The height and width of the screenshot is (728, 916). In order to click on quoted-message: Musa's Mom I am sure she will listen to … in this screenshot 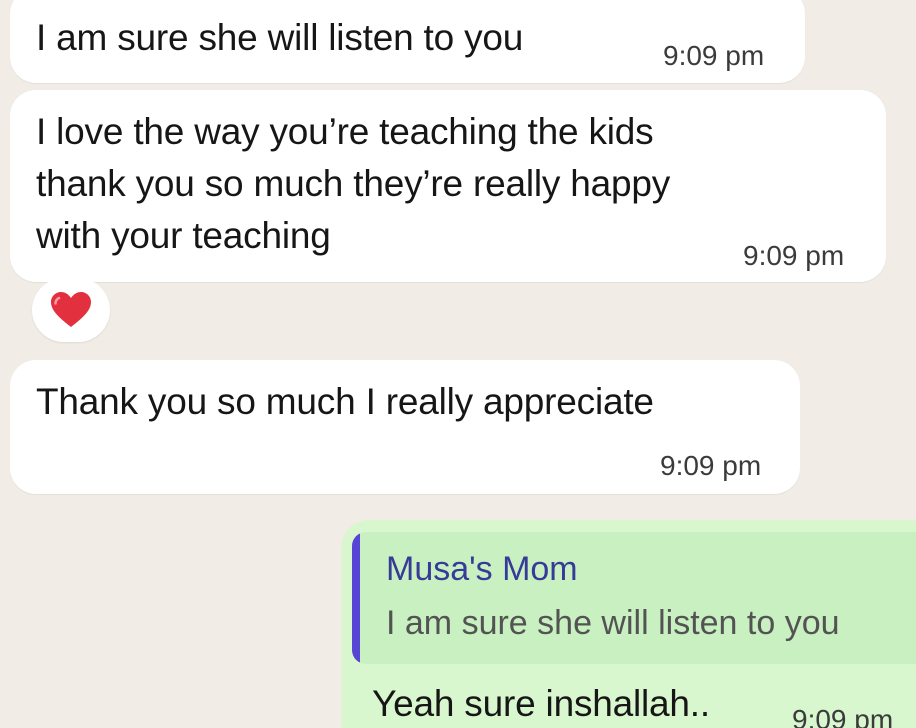, I will do `click(634, 598)`.